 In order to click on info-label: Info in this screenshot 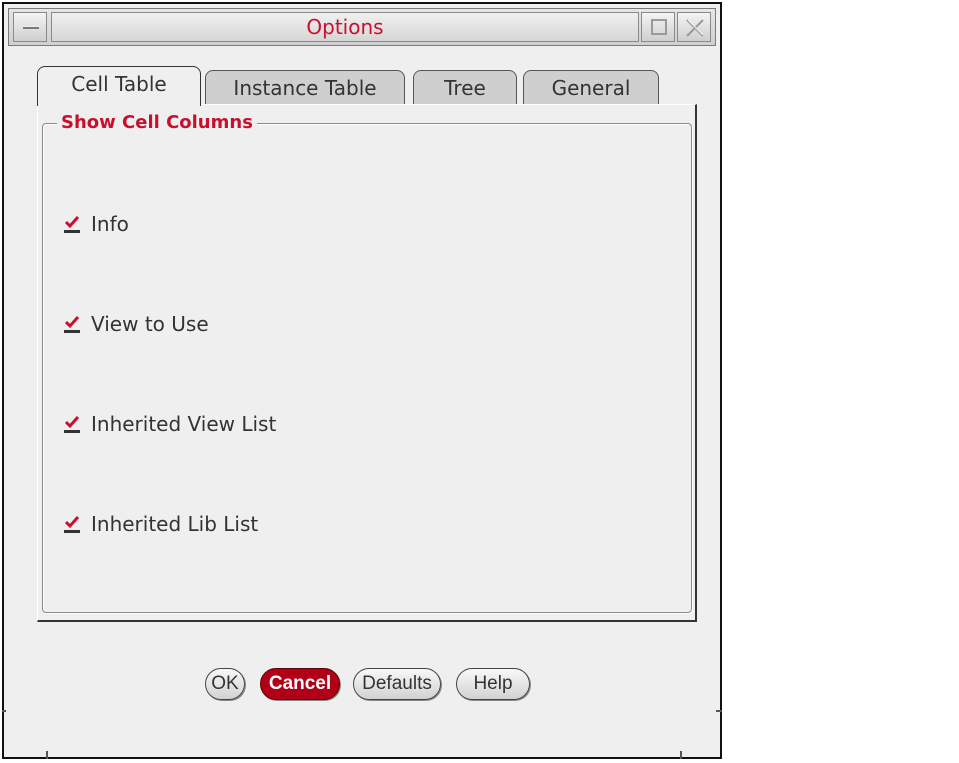, I will do `click(110, 224)`.